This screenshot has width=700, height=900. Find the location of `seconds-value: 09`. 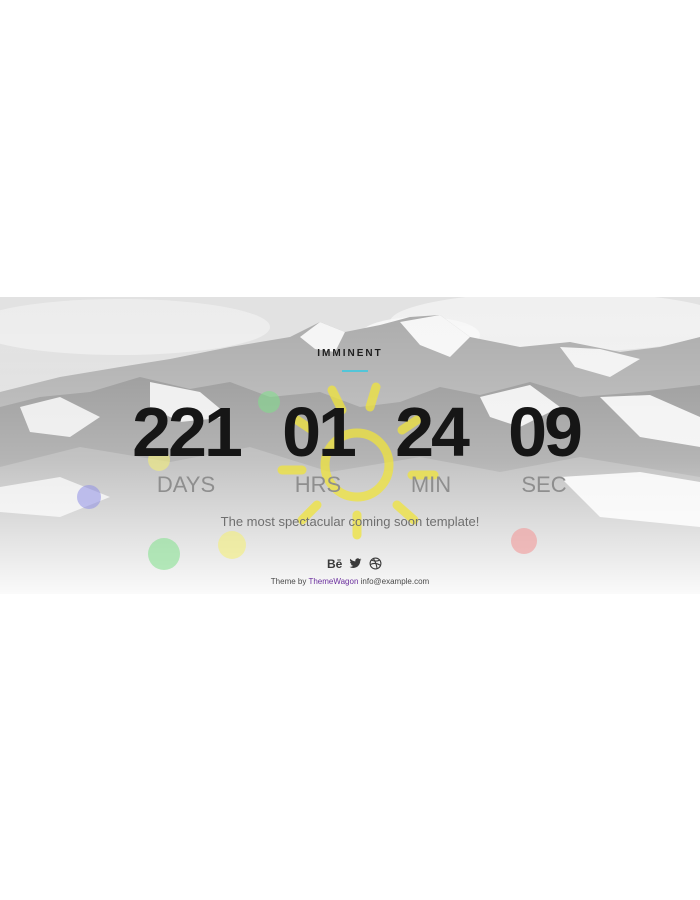

seconds-value: 09 is located at coordinates (545, 432).